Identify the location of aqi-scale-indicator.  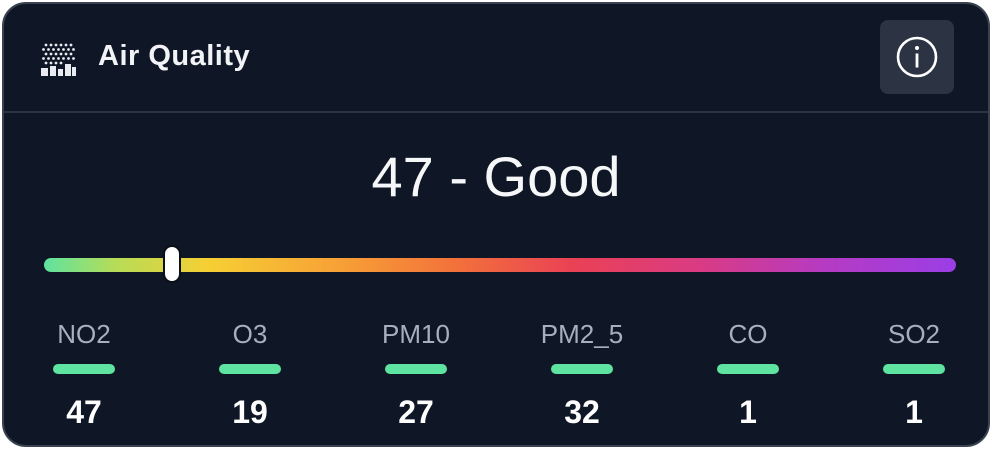
(171, 264).